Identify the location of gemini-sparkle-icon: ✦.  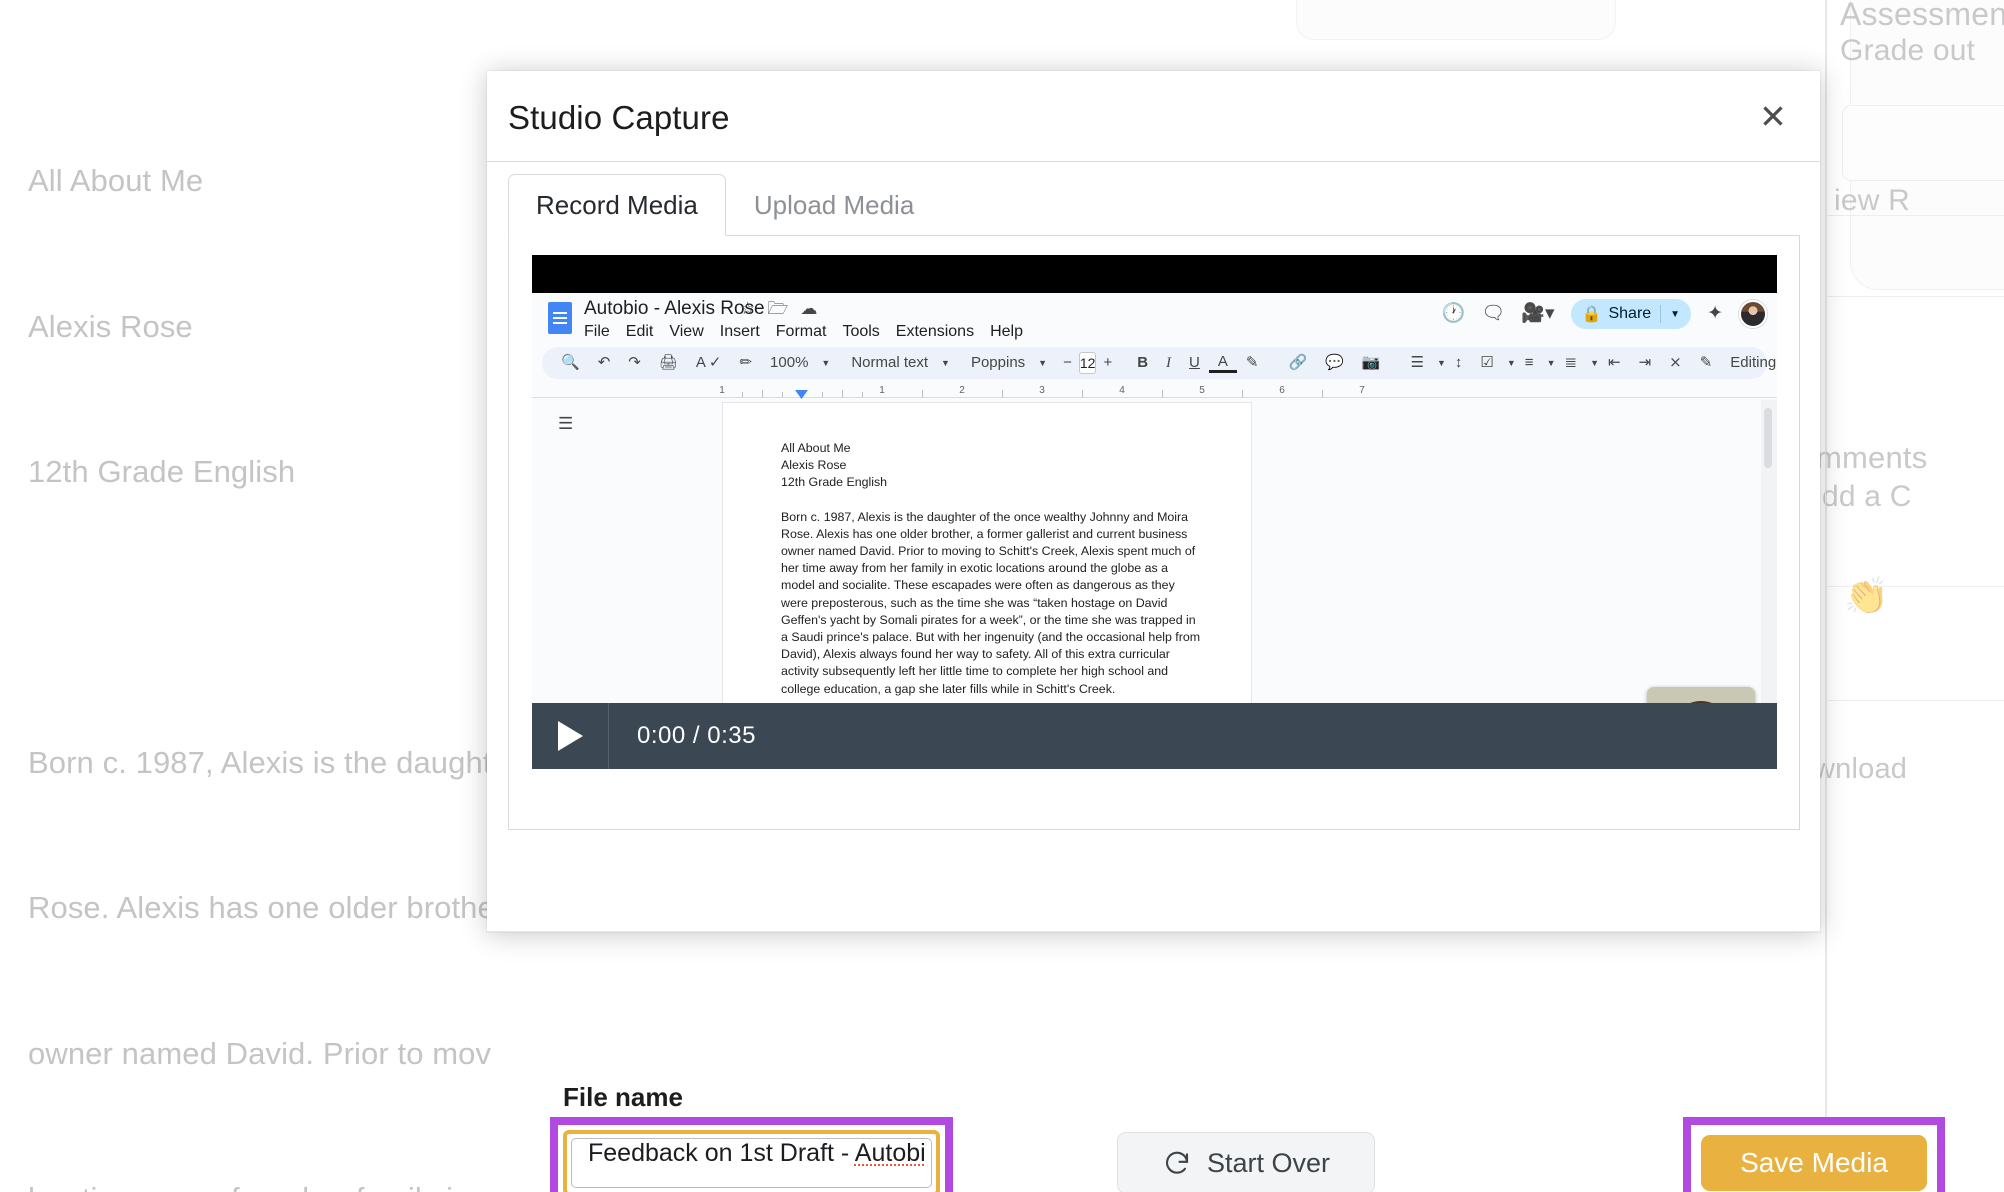
(1715, 314).